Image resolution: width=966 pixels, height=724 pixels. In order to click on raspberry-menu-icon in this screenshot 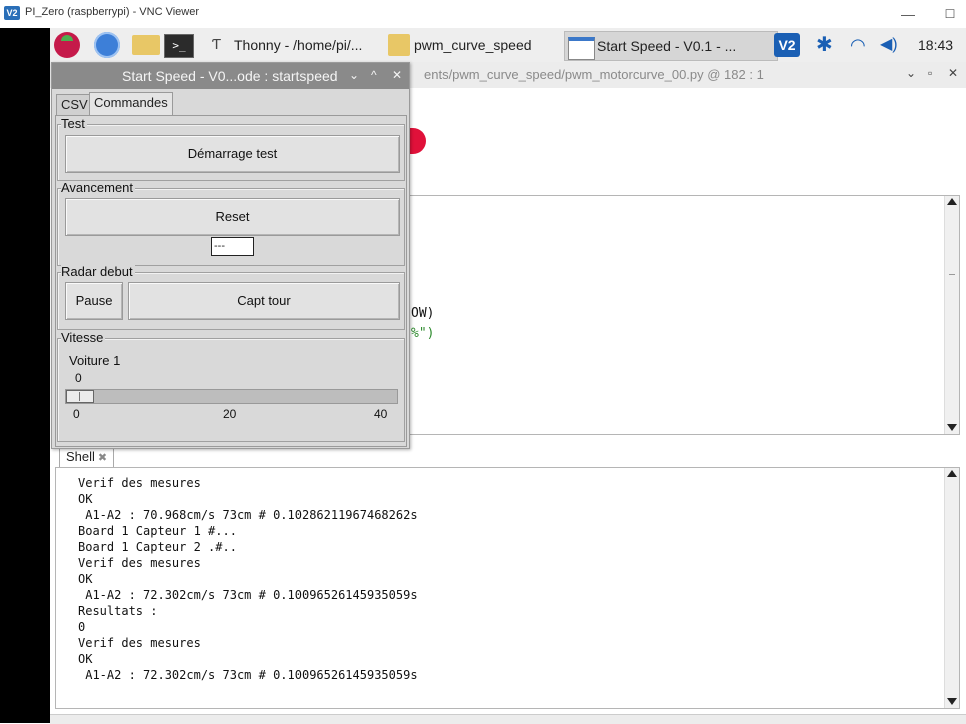, I will do `click(67, 45)`.